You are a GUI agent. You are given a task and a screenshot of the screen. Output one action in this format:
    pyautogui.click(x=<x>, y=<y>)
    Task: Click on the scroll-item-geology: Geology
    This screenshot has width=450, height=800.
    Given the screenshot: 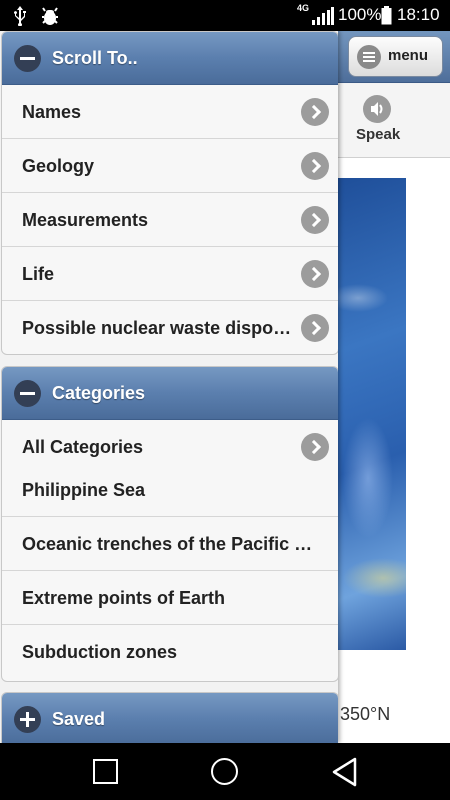 What is the action you would take?
    pyautogui.click(x=170, y=166)
    